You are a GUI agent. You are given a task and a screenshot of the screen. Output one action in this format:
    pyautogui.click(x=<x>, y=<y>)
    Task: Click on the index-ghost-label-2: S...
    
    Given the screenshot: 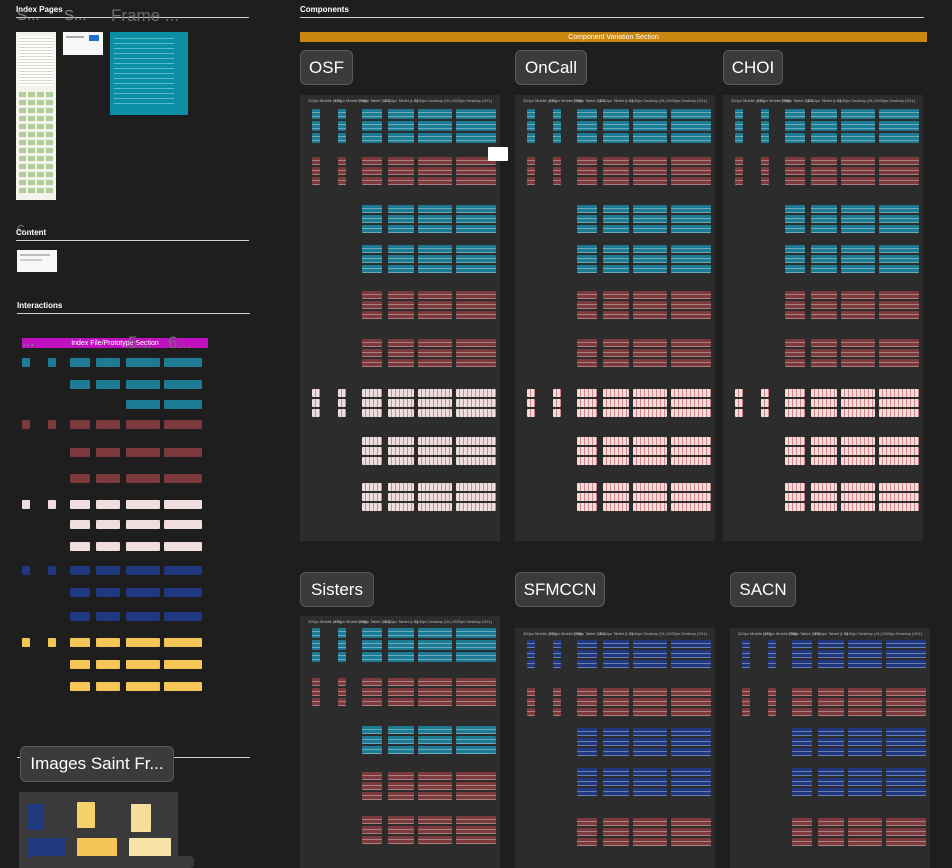 What is the action you would take?
    pyautogui.click(x=75, y=15)
    